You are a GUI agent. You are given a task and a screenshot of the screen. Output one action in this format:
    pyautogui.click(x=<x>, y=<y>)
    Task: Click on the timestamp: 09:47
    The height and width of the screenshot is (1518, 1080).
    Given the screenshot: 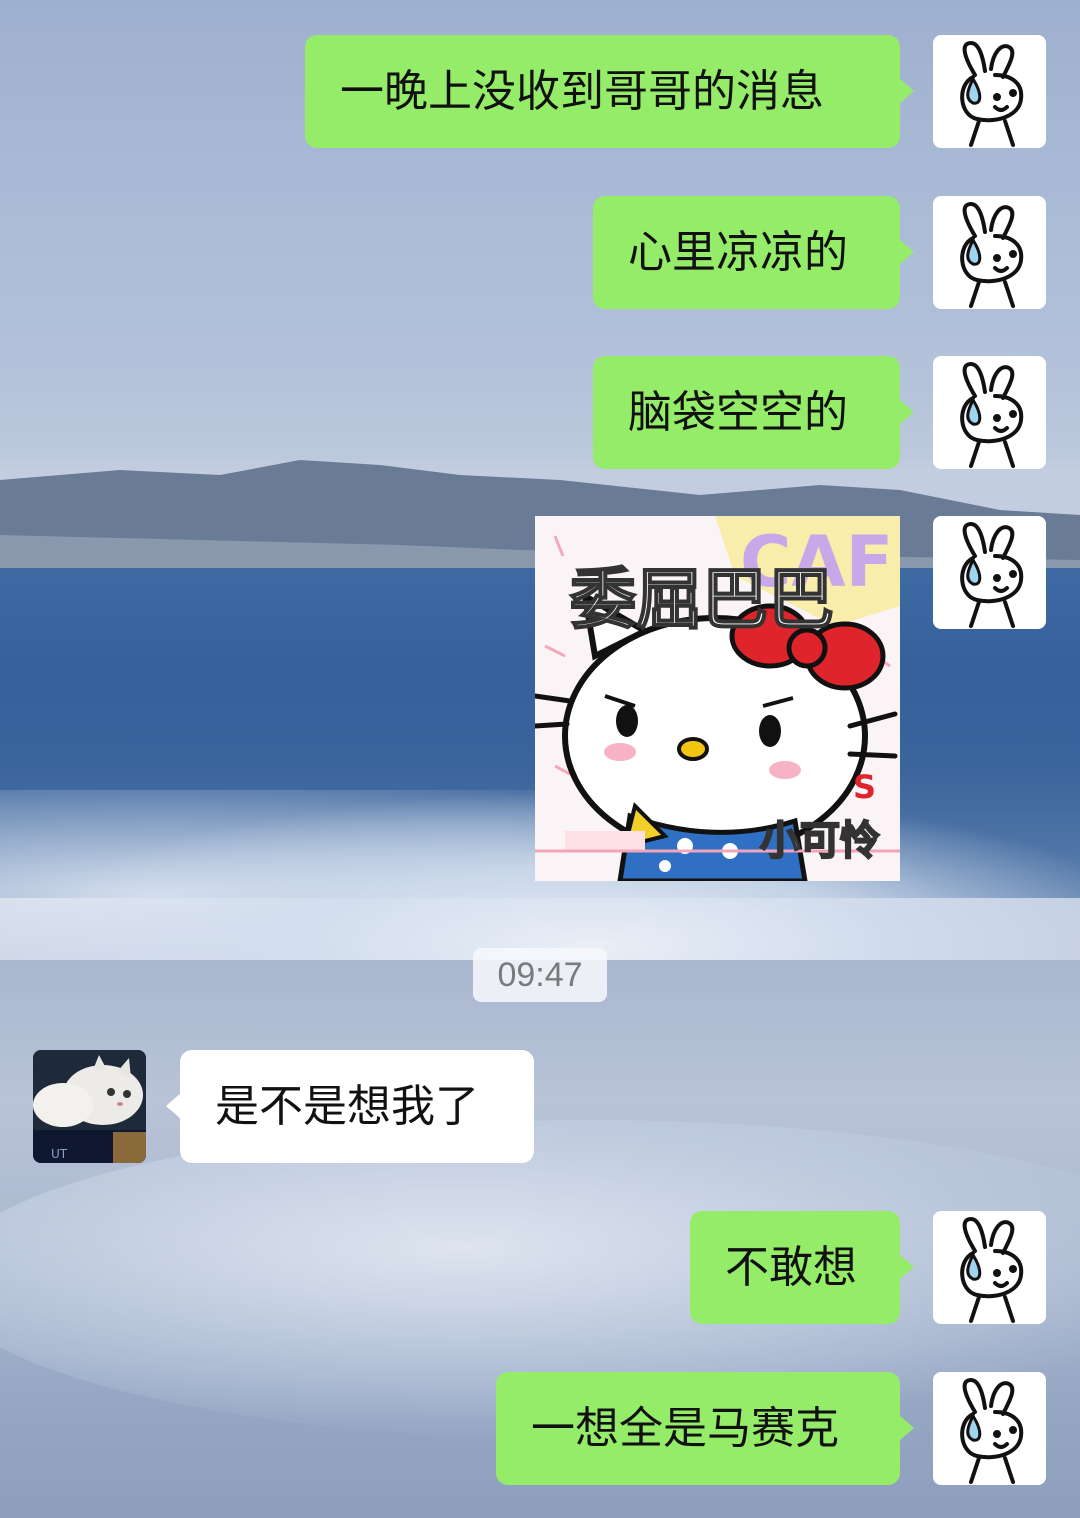 What is the action you would take?
    pyautogui.click(x=540, y=975)
    